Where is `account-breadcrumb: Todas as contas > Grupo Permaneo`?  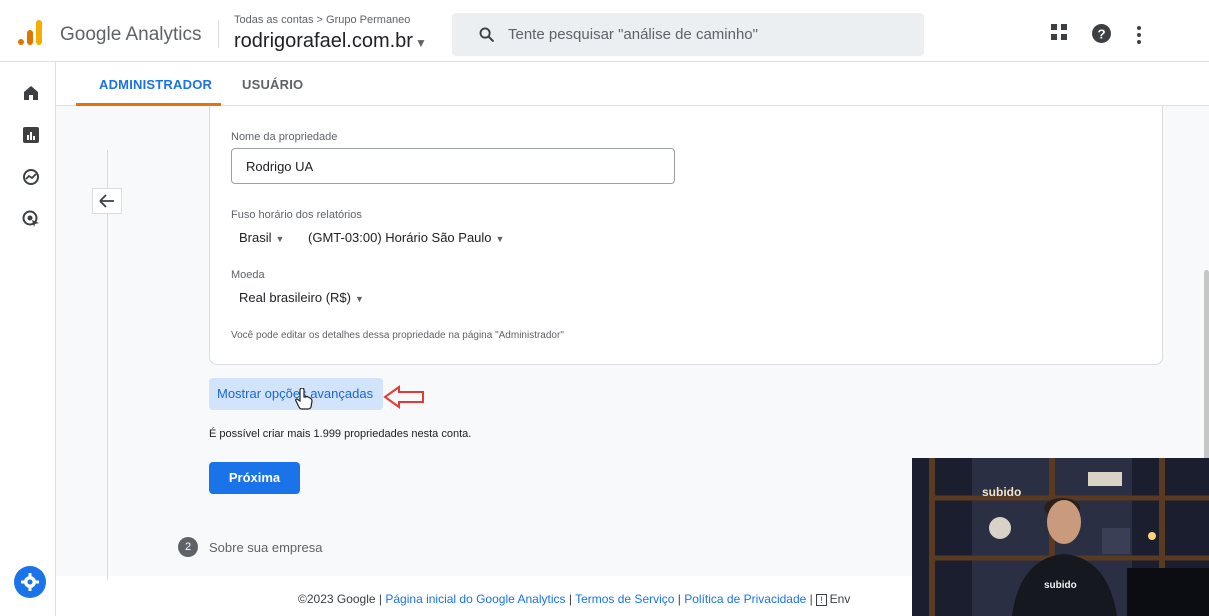
account-breadcrumb: Todas as contas > Grupo Permaneo is located at coordinates (322, 20).